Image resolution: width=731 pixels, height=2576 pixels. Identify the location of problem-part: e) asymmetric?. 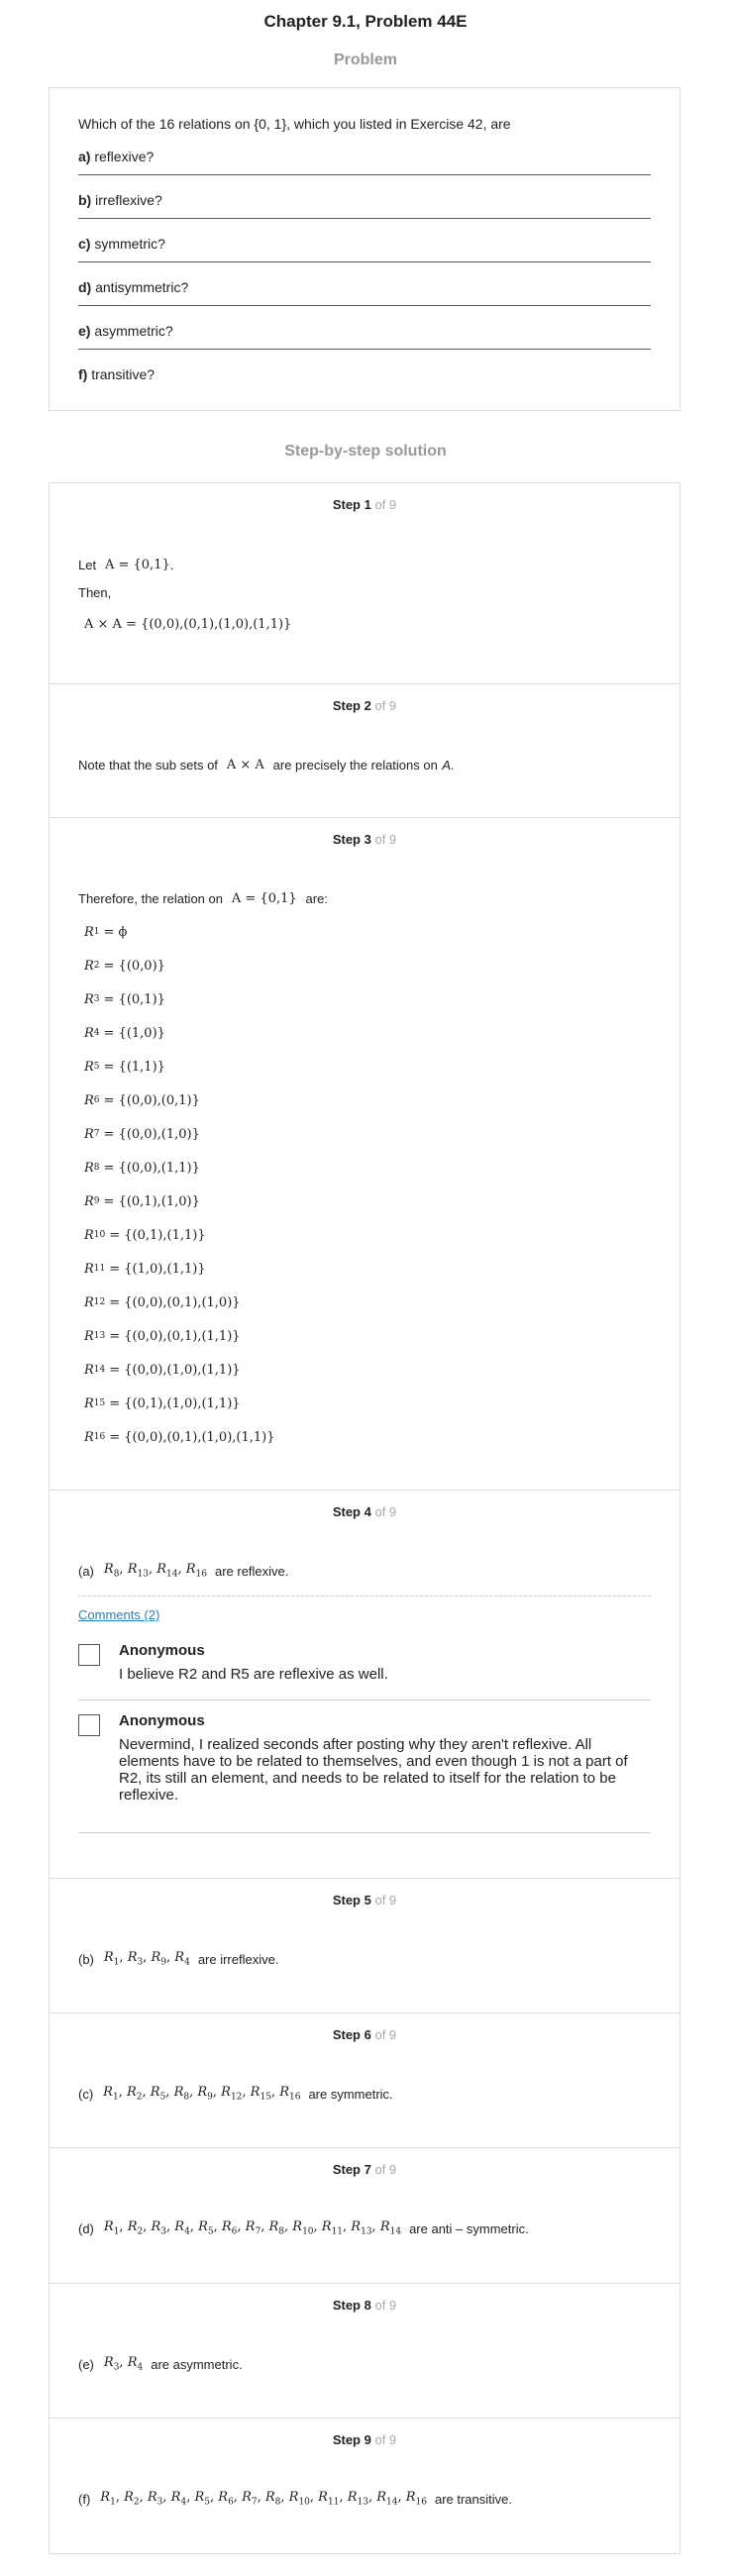
(365, 334).